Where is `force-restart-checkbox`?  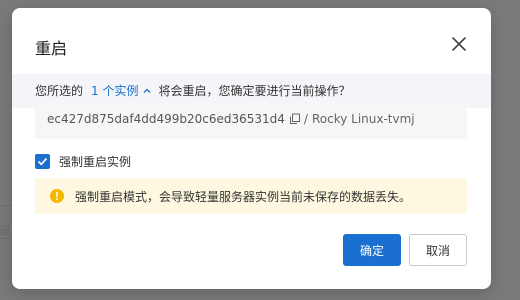 force-restart-checkbox is located at coordinates (42, 161).